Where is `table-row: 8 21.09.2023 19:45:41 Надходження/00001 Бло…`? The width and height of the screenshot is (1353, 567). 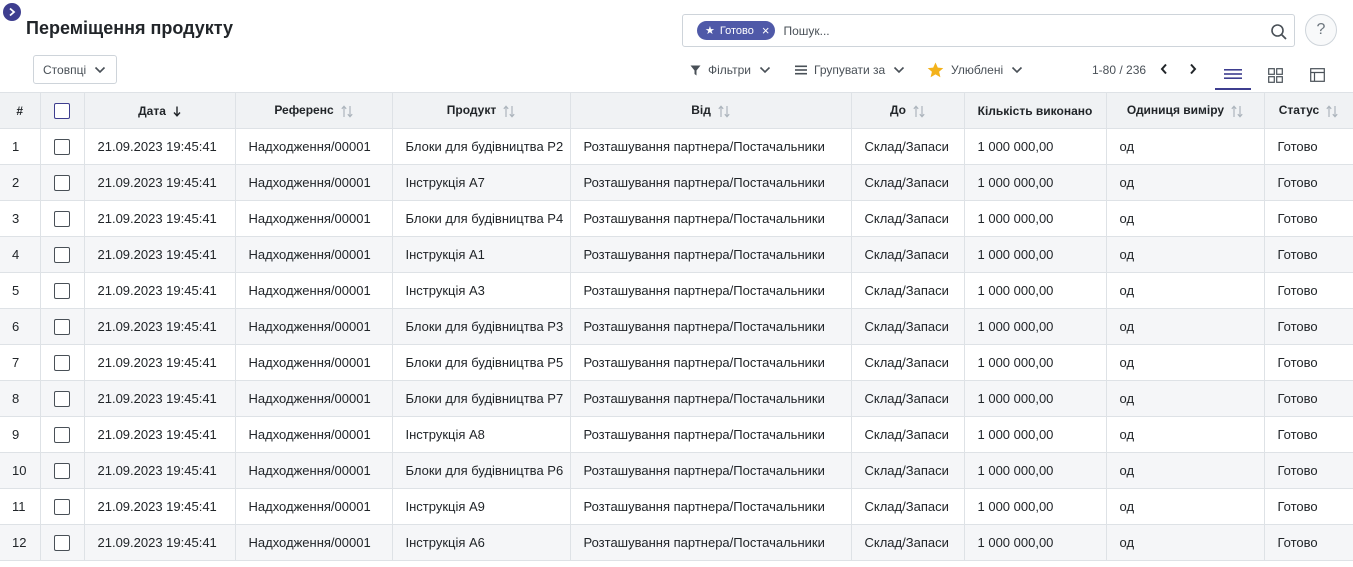
table-row: 8 21.09.2023 19:45:41 Надходження/00001 Бло… is located at coordinates (676, 398).